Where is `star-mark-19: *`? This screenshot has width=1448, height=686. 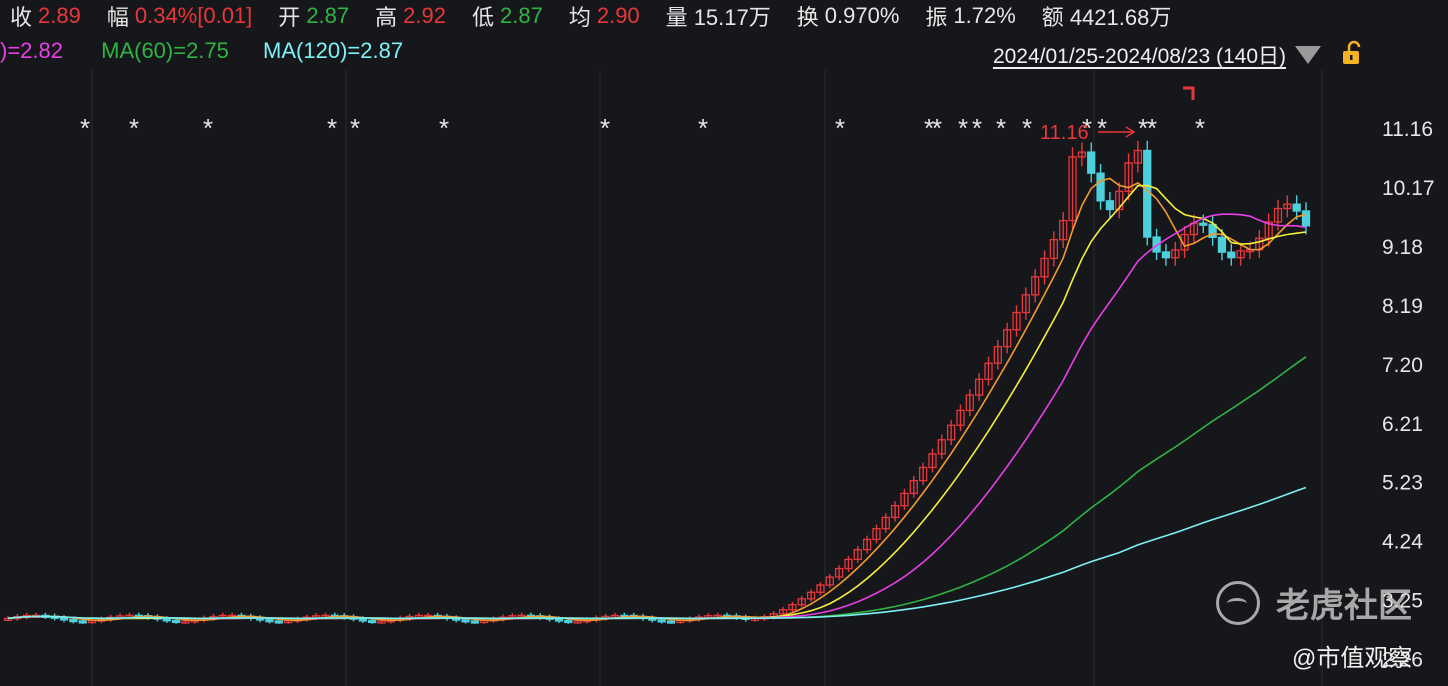
star-mark-19: * is located at coordinates (1200, 128).